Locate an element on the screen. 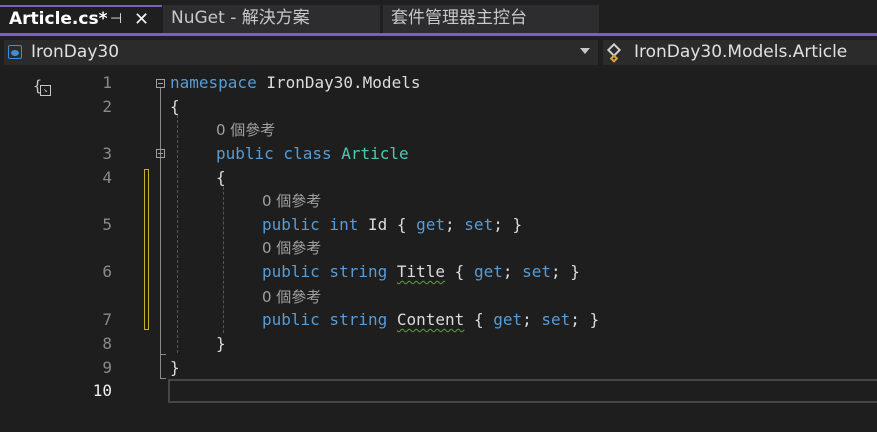  code-line-5: public int Id { get; set; } is located at coordinates (392, 224).